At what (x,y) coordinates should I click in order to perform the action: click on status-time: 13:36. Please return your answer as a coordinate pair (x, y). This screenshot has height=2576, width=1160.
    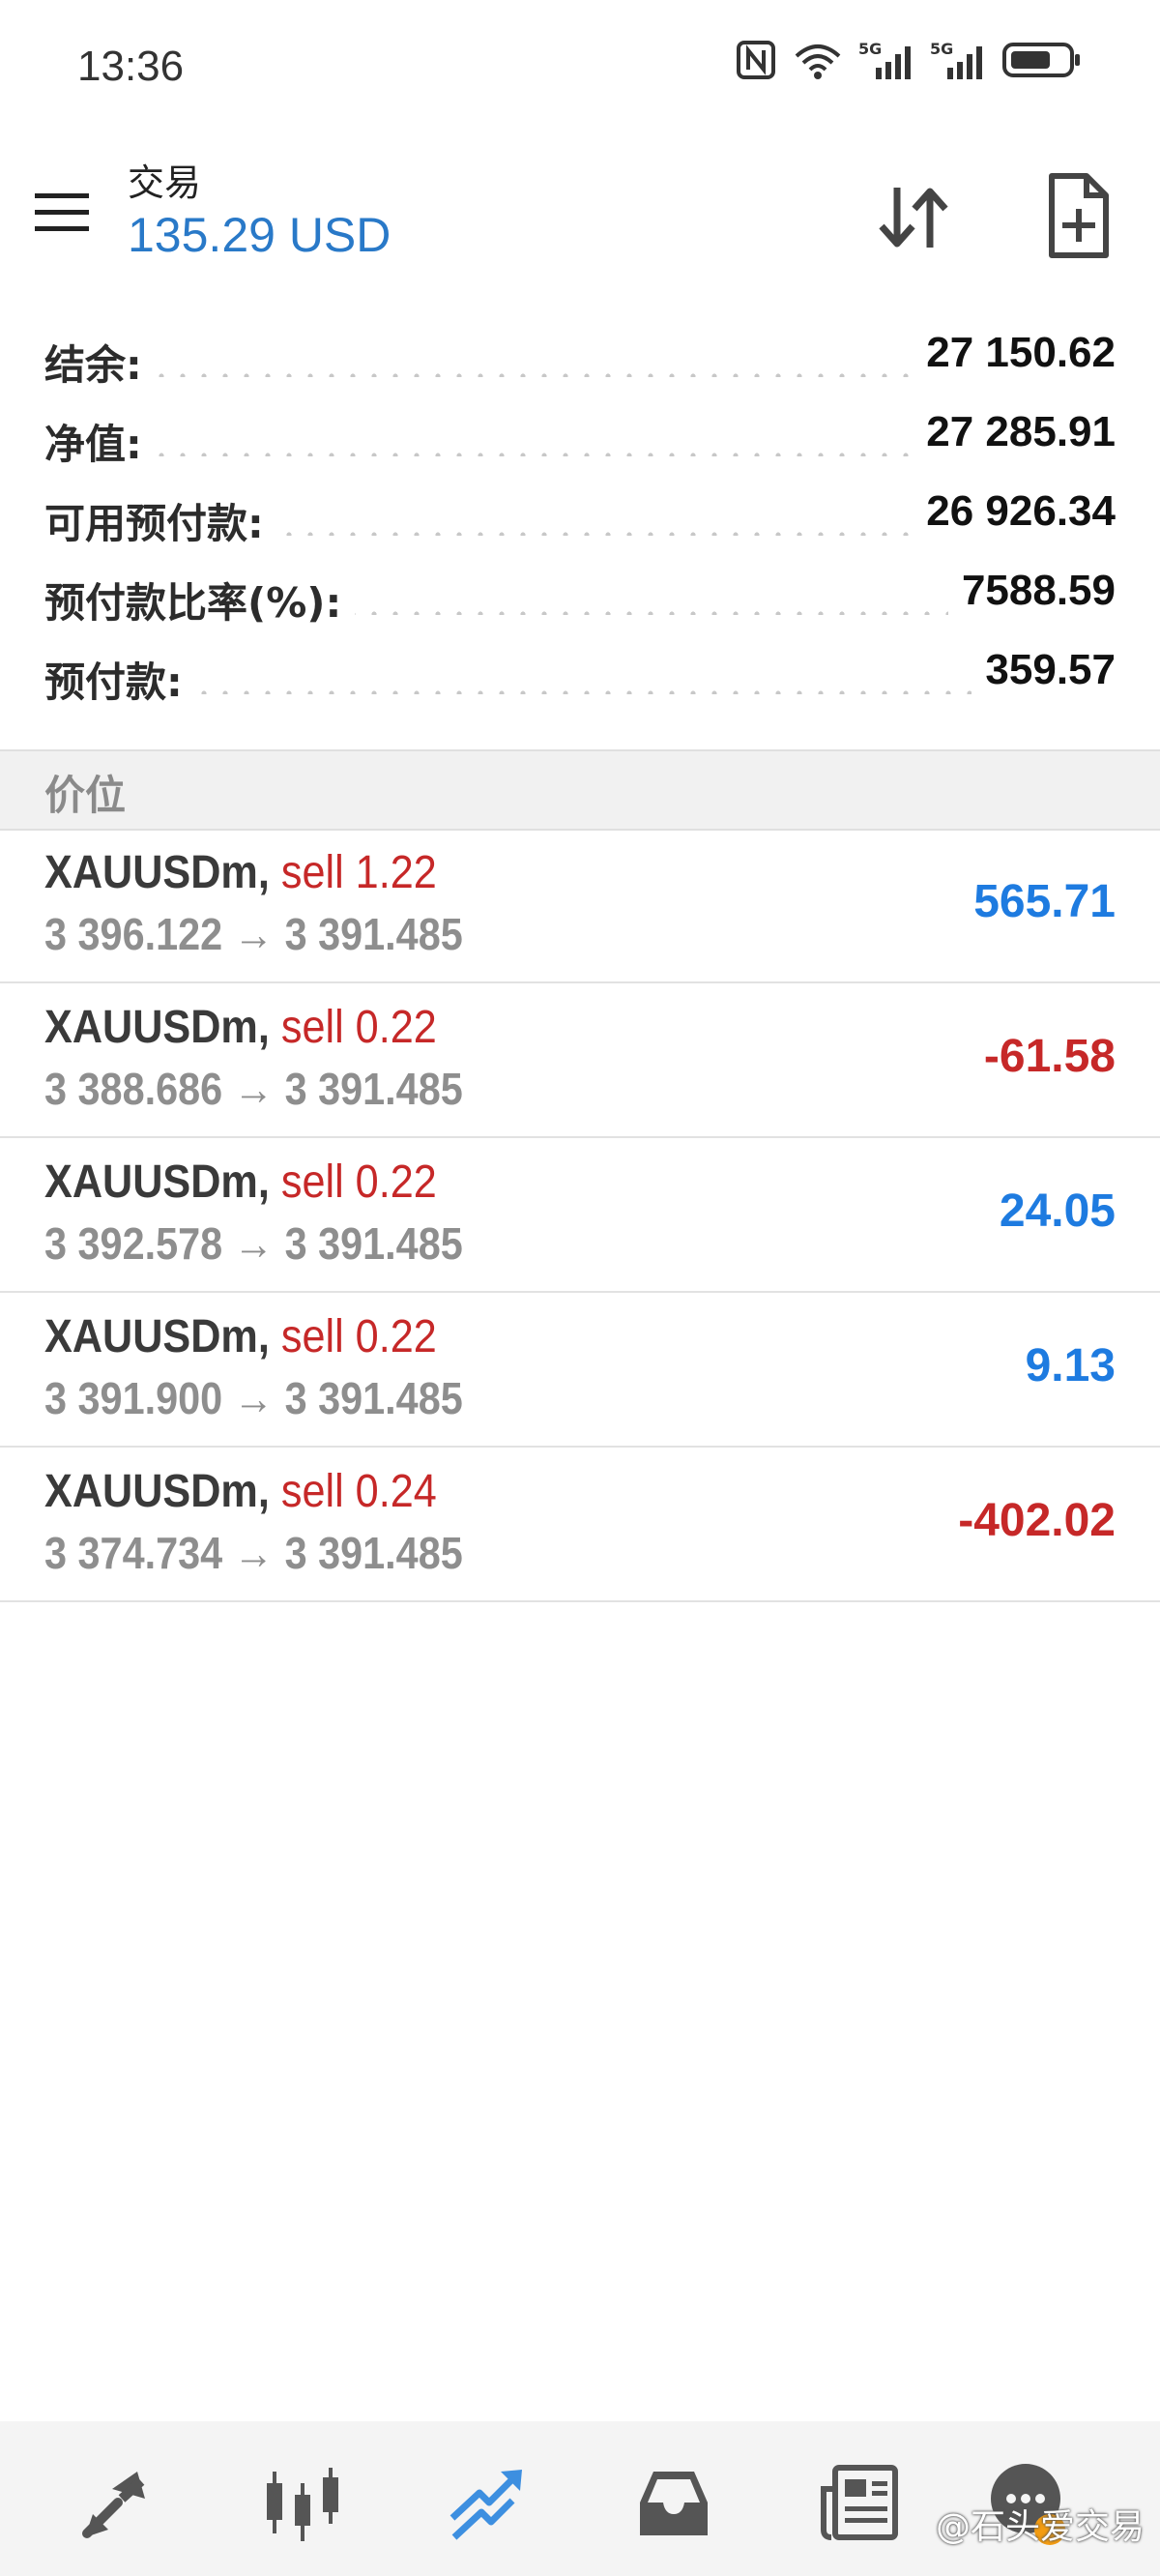
    Looking at the image, I should click on (131, 66).